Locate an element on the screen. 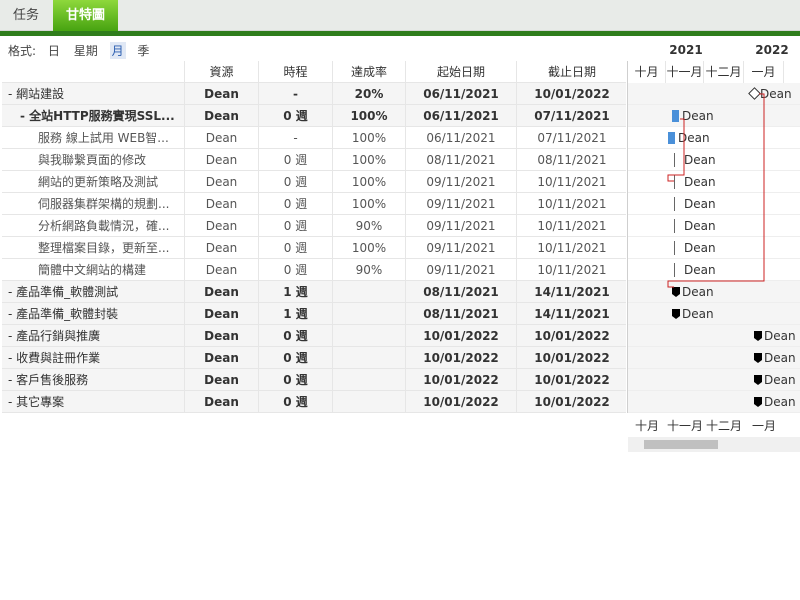 The height and width of the screenshot is (600, 800). task-name: - 網站建設 is located at coordinates (93, 94).